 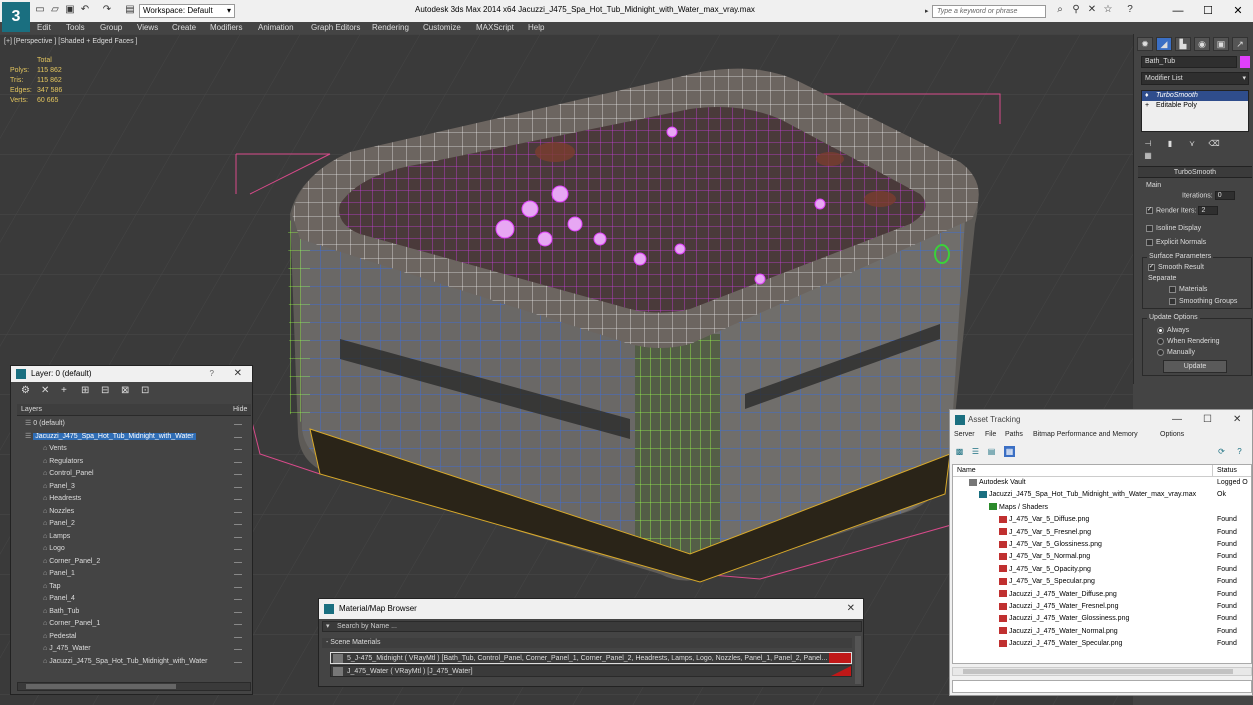 What do you see at coordinates (1102, 595) in the screenshot?
I see `asset-row: Jacuzzi_J_475_Water_Diffuse.png Found` at bounding box center [1102, 595].